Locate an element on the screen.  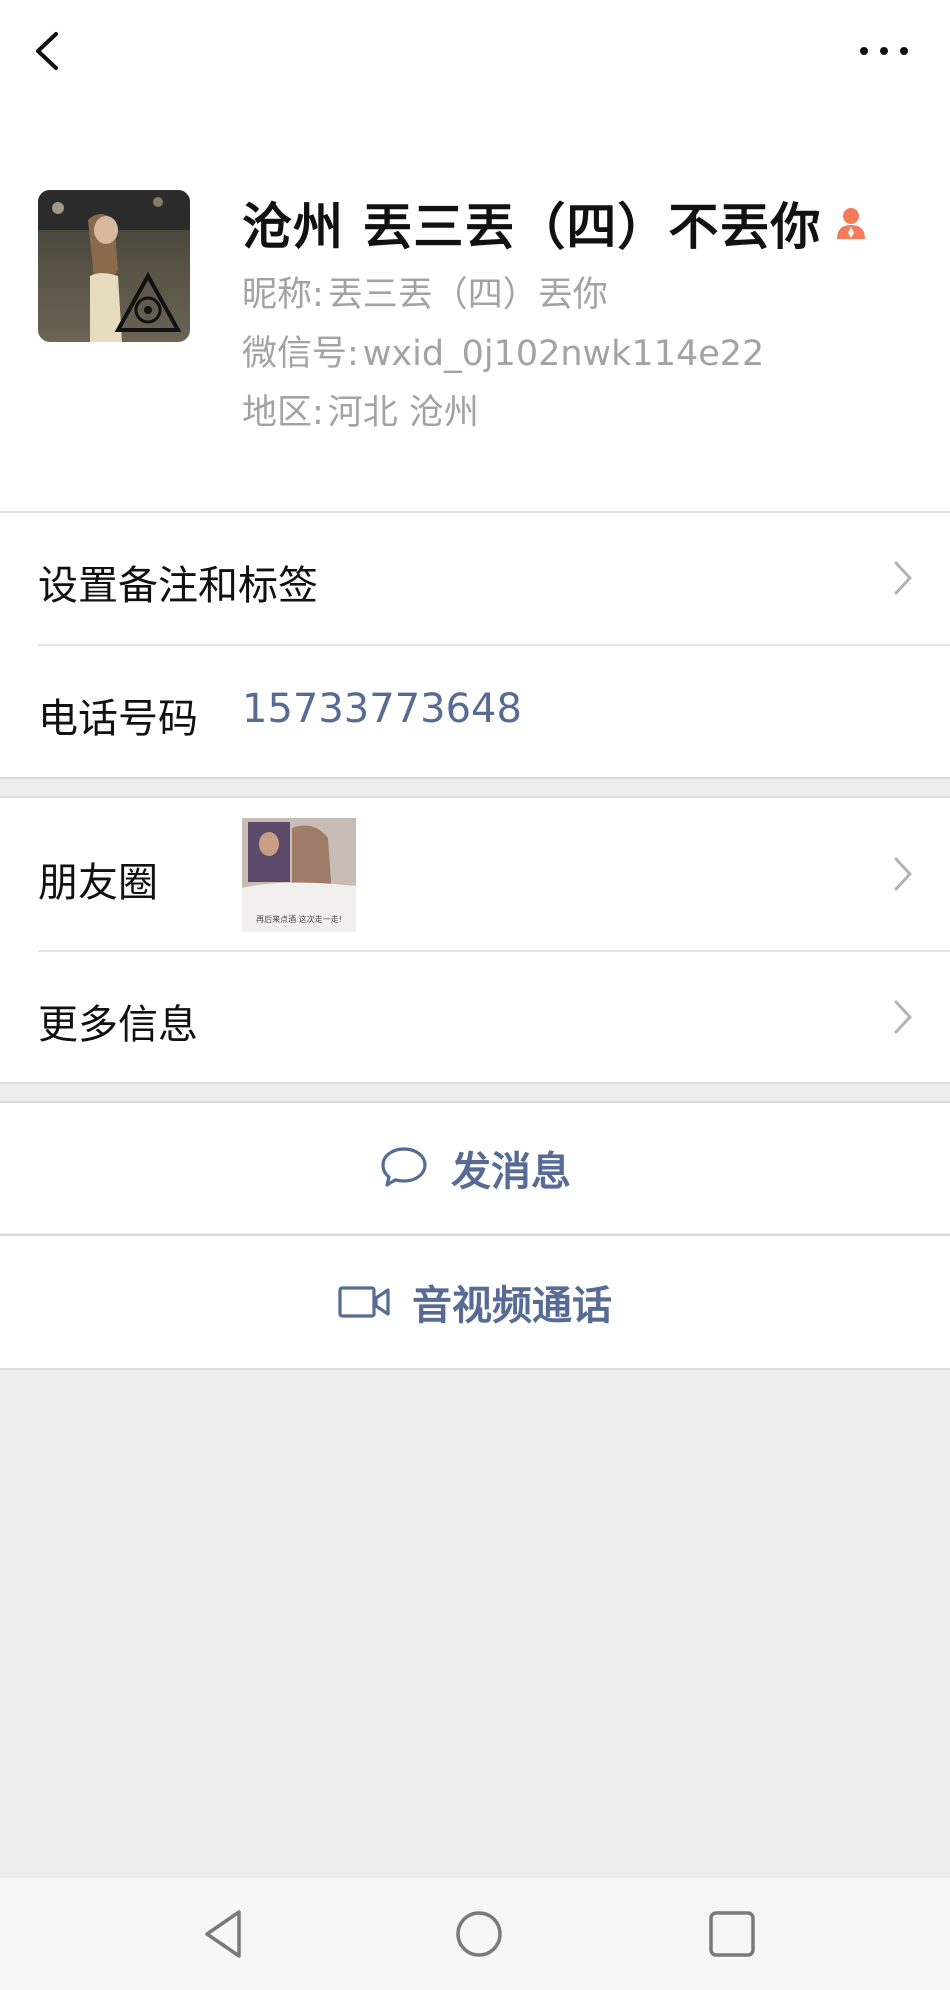
square-recent-icon is located at coordinates (732, 1934).